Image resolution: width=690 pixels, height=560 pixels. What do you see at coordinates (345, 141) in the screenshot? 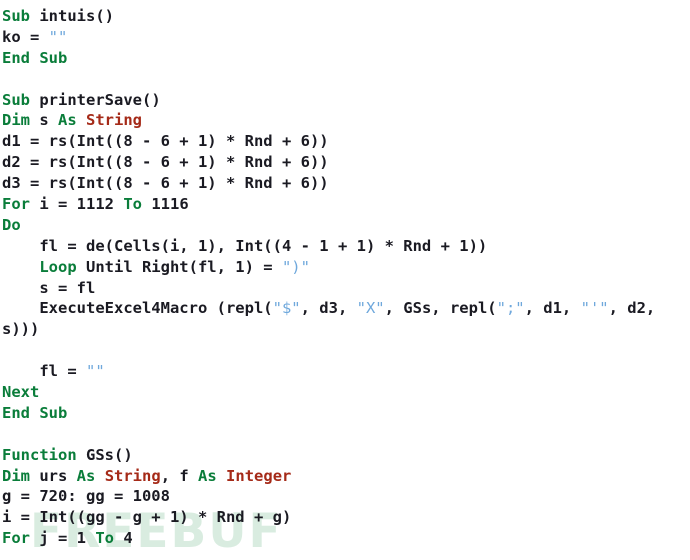
I see `code-line: d1 = rs(Int((8 - 6 + 1) * Rnd + 6))` at bounding box center [345, 141].